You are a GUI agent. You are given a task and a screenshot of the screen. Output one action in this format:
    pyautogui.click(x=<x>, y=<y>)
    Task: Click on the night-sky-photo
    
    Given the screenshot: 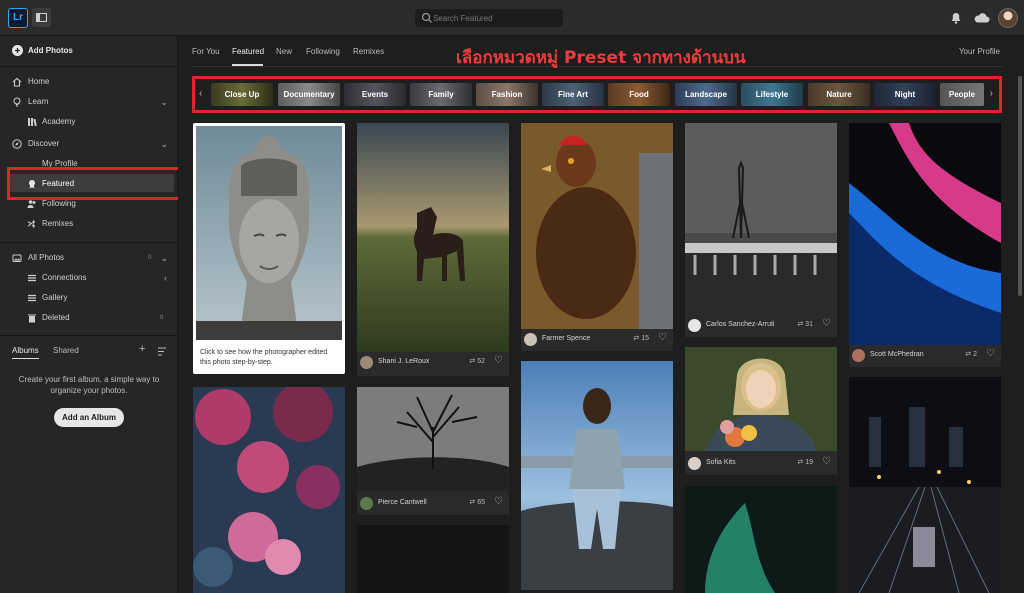 What is the action you would take?
    pyautogui.click(x=433, y=559)
    